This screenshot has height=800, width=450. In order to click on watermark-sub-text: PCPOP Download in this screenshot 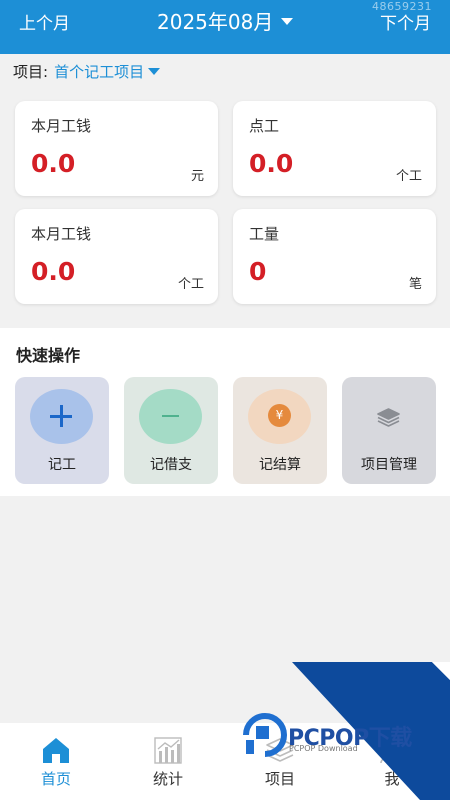, I will do `click(323, 748)`.